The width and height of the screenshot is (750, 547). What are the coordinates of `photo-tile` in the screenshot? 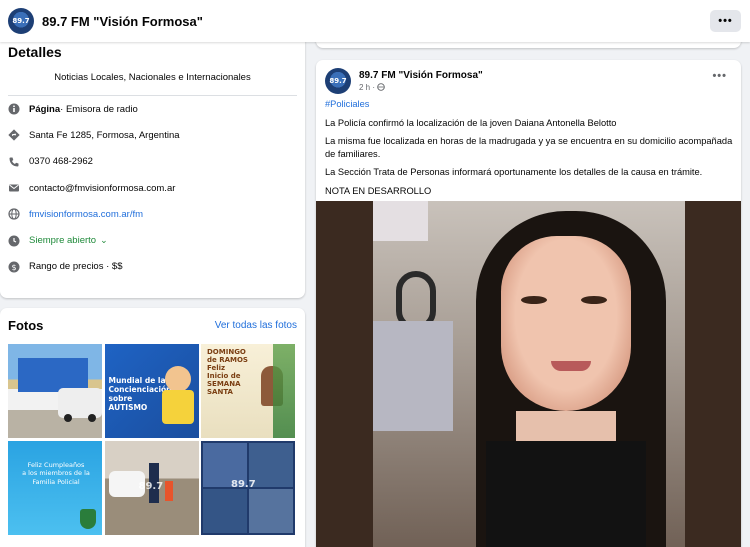 It's located at (55, 391).